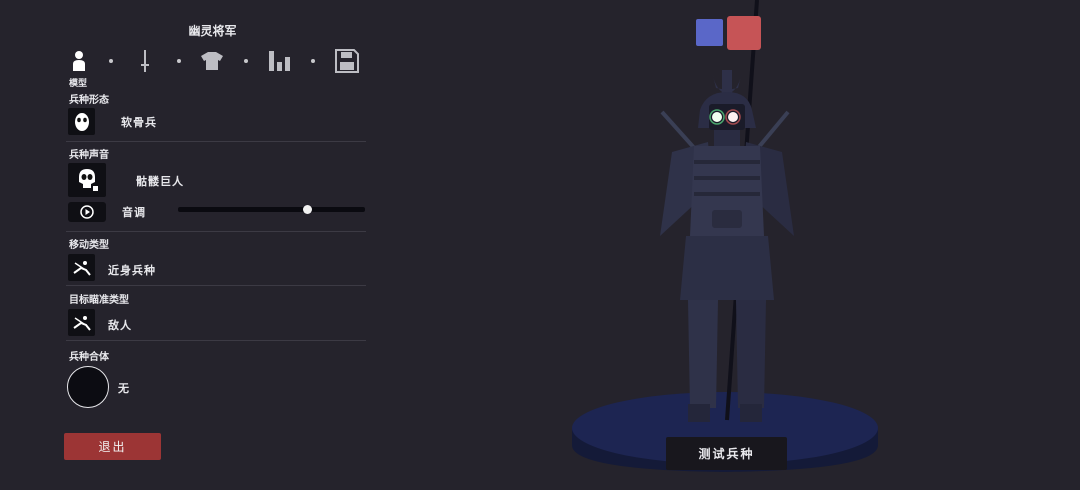  I want to click on unit-voice-button, so click(87, 180).